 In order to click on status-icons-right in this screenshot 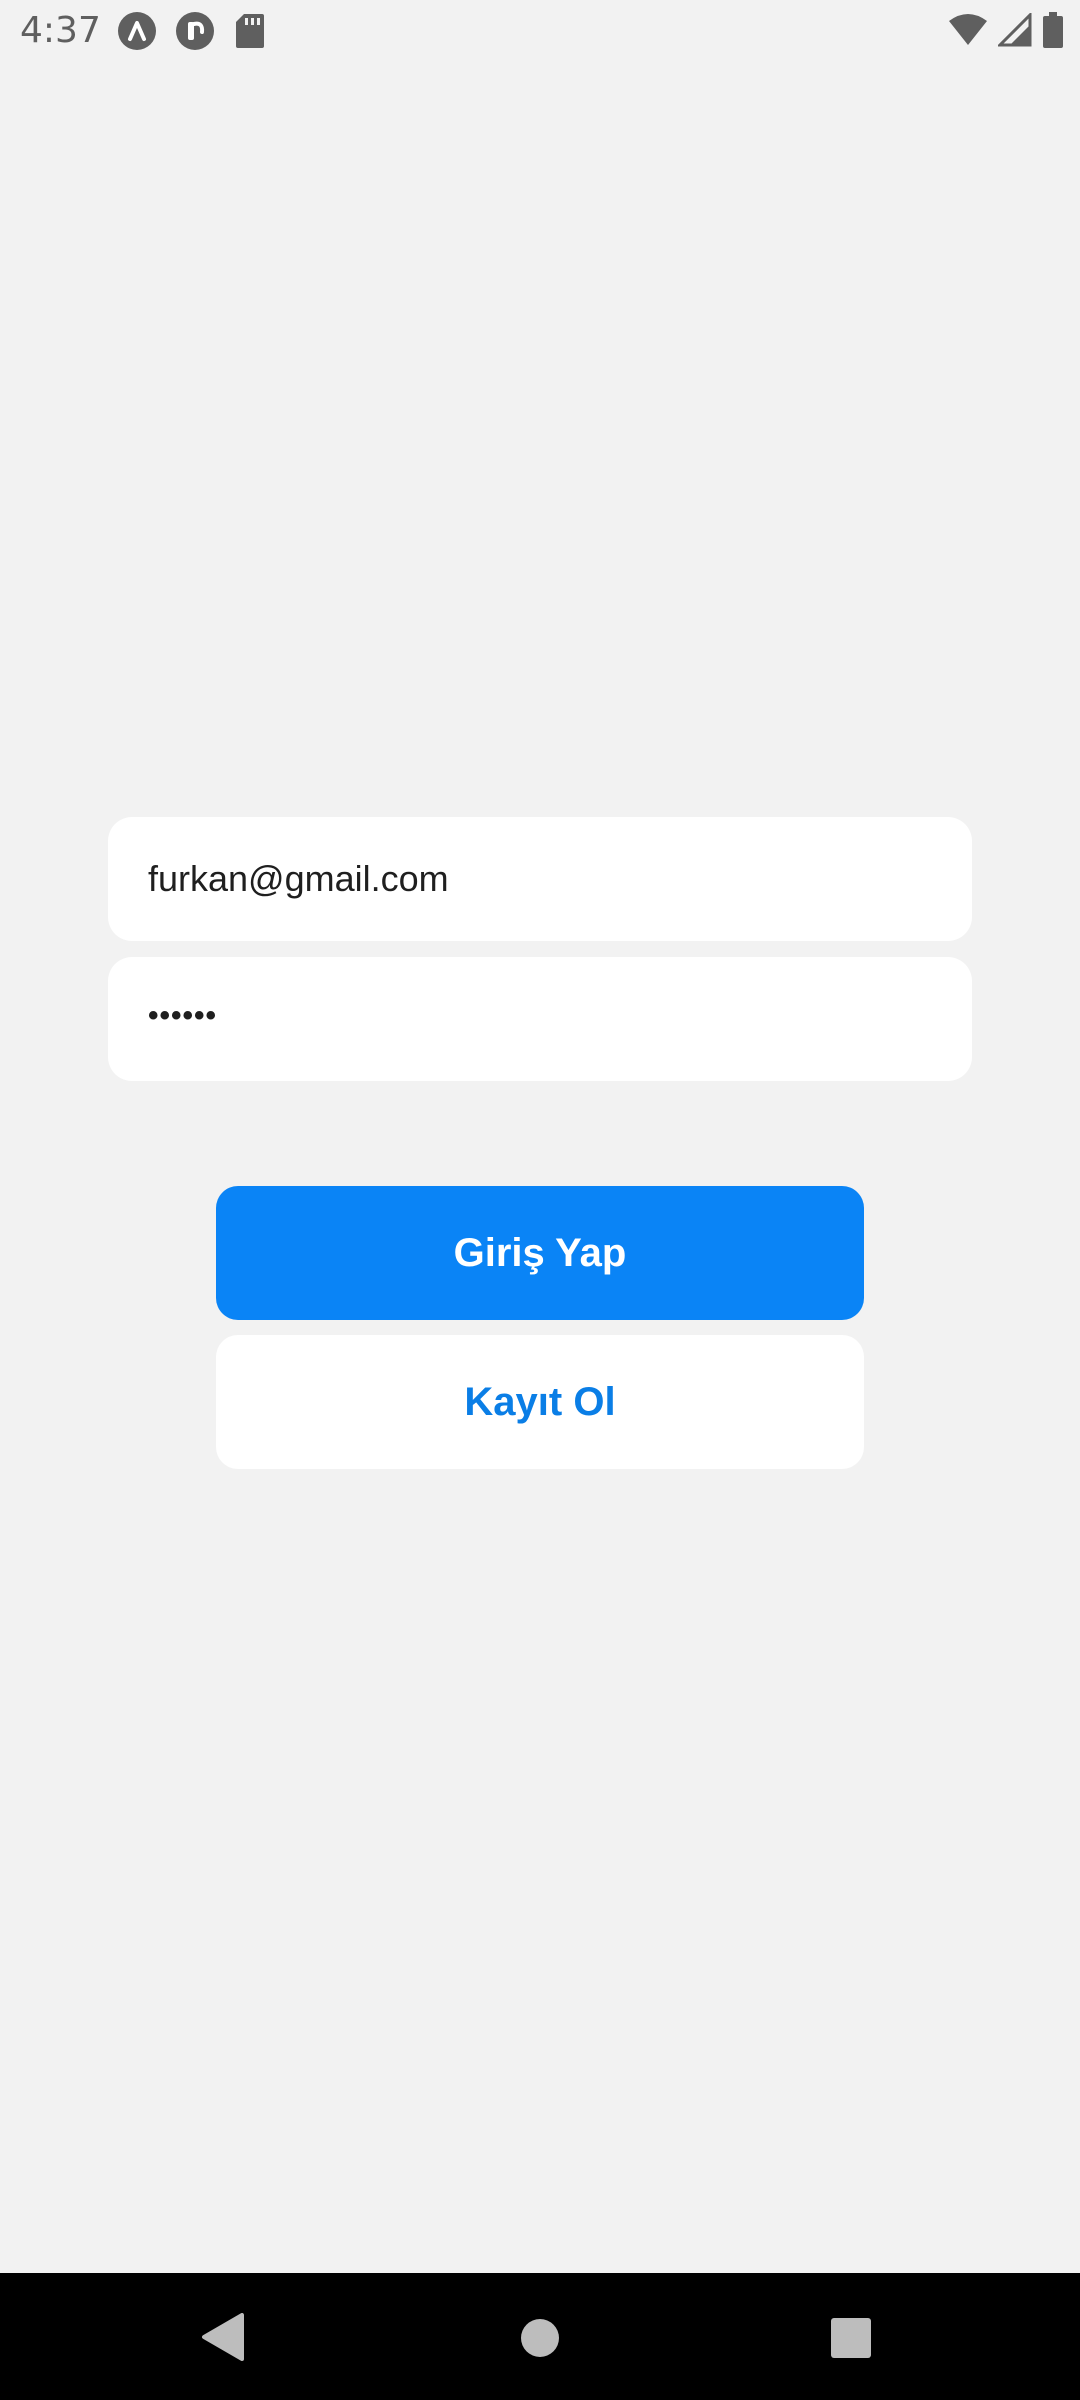, I will do `click(1006, 30)`.